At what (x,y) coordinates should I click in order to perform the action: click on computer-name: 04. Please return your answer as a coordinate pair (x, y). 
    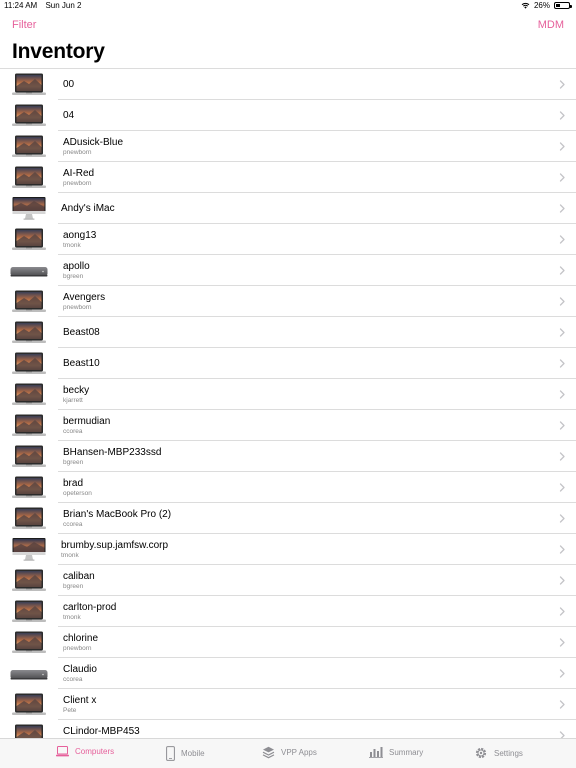
    Looking at the image, I should click on (69, 115).